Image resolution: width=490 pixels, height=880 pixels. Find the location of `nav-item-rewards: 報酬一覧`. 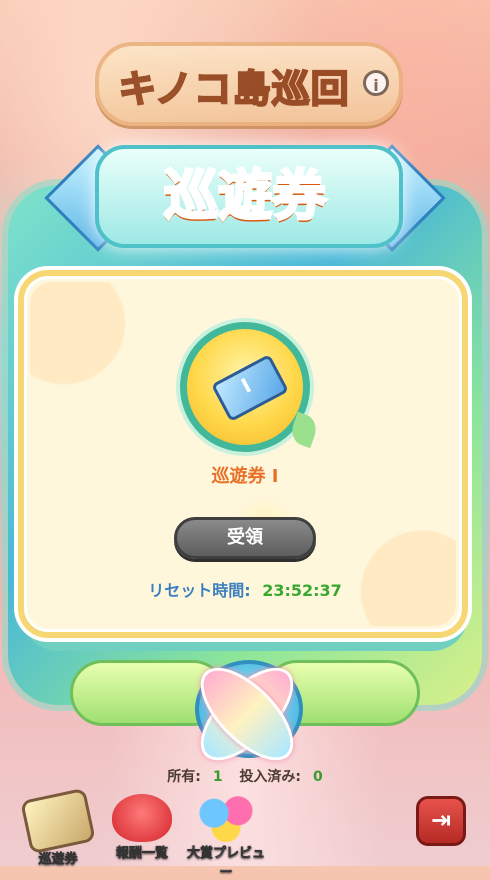

nav-item-rewards: 報酬一覧 is located at coordinates (142, 827).